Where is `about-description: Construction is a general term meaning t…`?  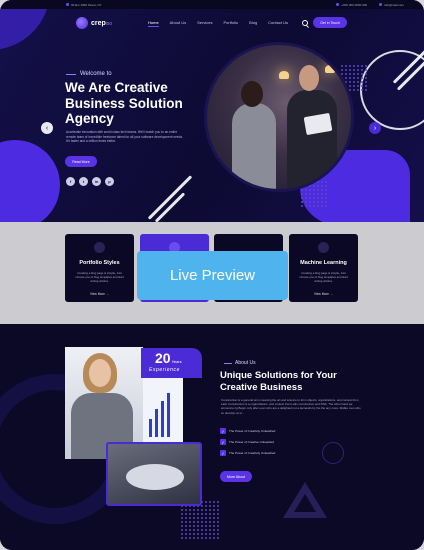 about-description: Construction is a general term meaning t… is located at coordinates (291, 406).